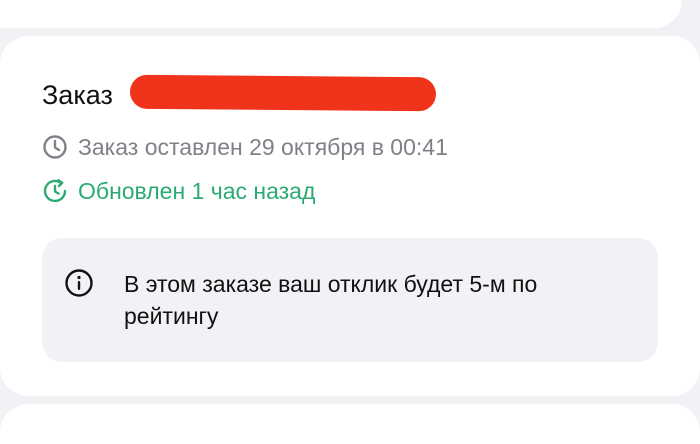 This screenshot has height=444, width=700. I want to click on order-updated-row: Обновлен 1 час назад, so click(178, 191).